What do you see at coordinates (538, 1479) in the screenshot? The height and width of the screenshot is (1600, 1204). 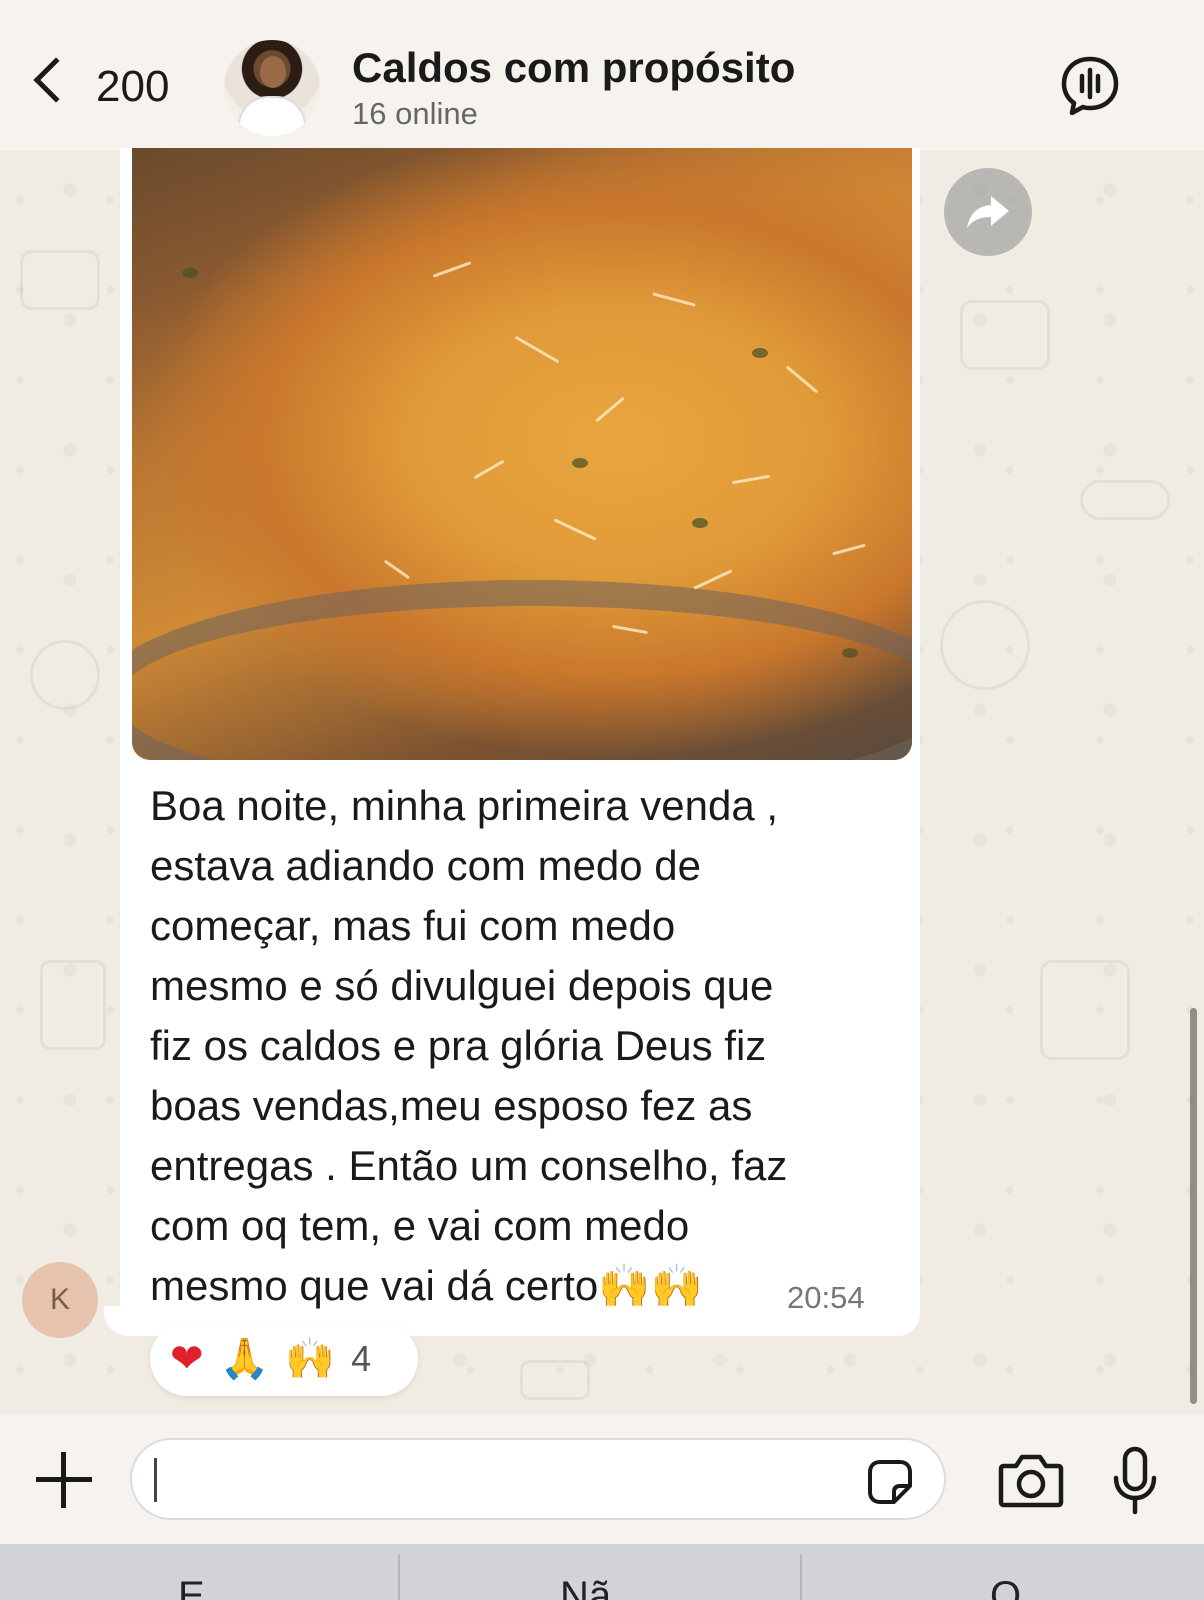 I see `message-input` at bounding box center [538, 1479].